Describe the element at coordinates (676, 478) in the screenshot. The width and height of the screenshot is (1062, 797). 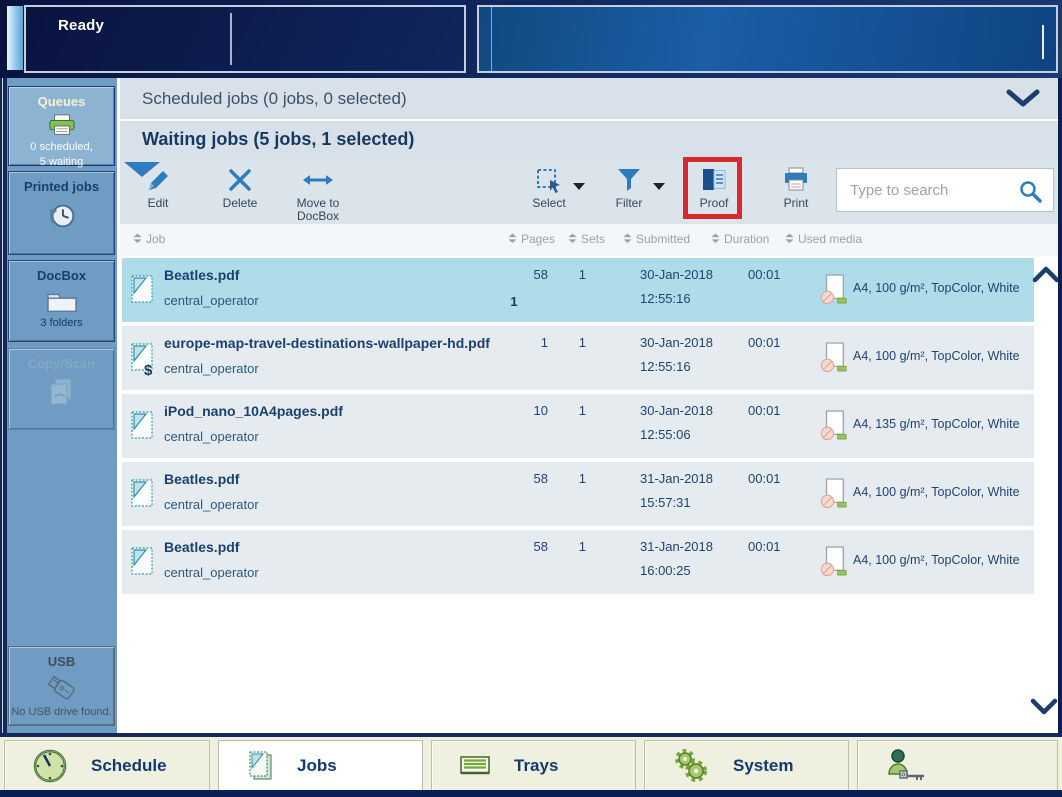
I see `job-submitted-date: 31-Jan-2018` at that location.